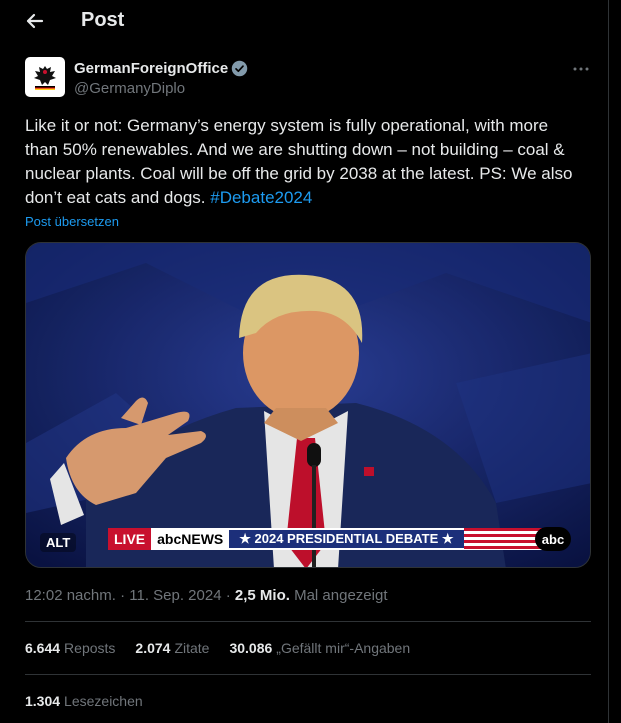 The height and width of the screenshot is (723, 621). Describe the element at coordinates (261, 197) in the screenshot. I see `hashtag-link: #Debate2024` at that location.